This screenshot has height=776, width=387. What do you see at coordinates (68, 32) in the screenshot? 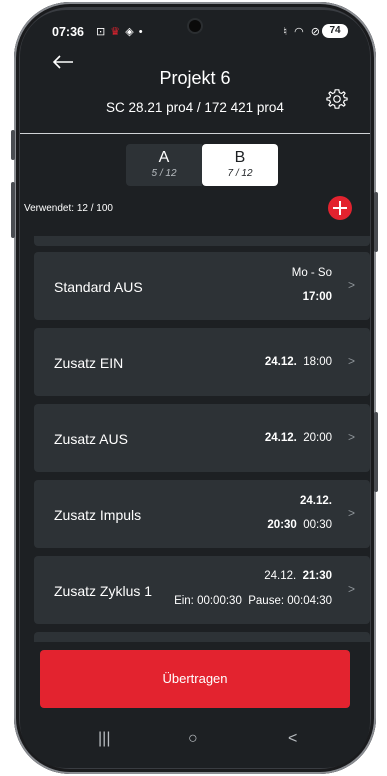
I see `status-time: 07:36` at bounding box center [68, 32].